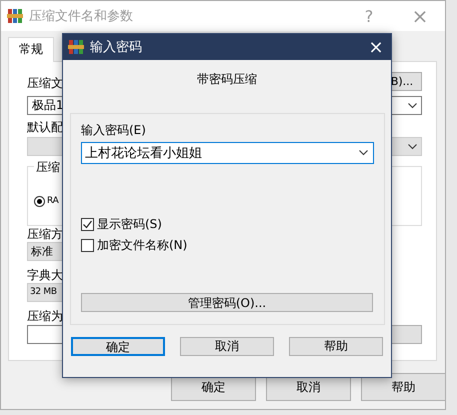 This screenshot has height=415, width=457. What do you see at coordinates (45, 334) in the screenshot?
I see `input-field` at bounding box center [45, 334].